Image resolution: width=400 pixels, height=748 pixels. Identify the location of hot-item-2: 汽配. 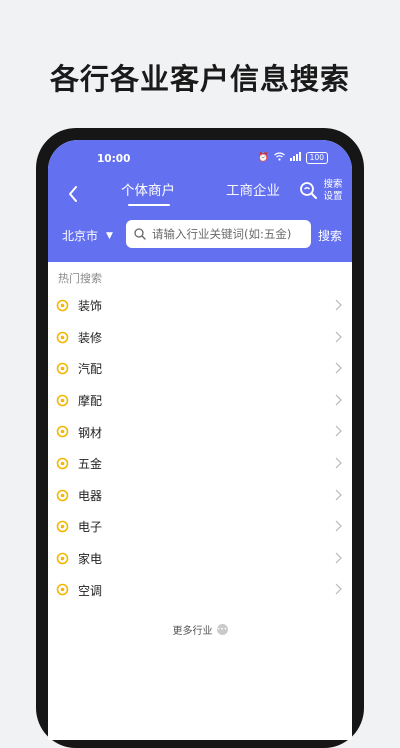
(200, 369).